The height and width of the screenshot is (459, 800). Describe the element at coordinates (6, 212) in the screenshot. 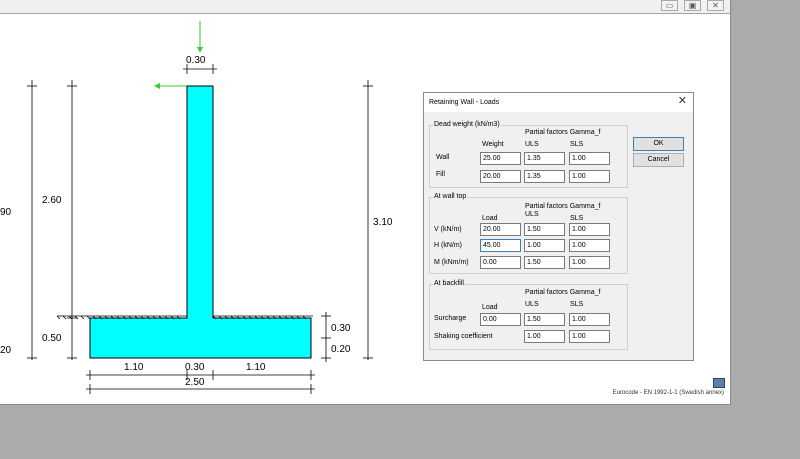

I see `dim-left-total: 90` at that location.